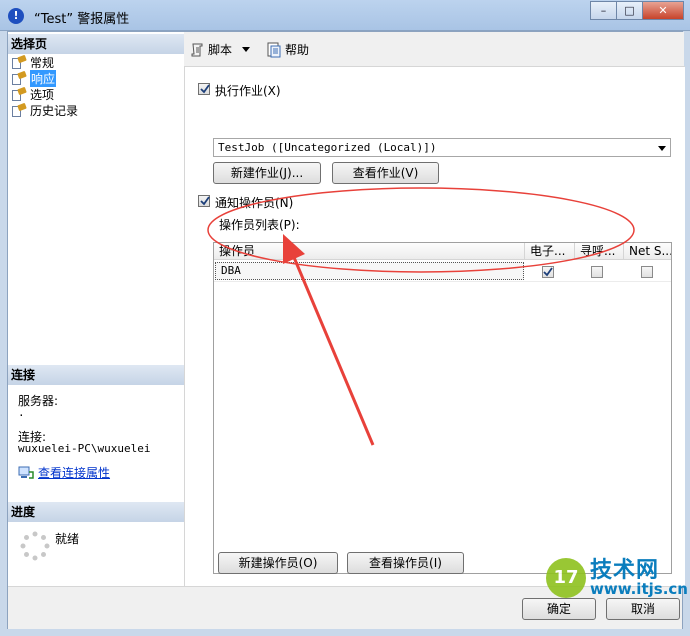  Describe the element at coordinates (647, 272) in the screenshot. I see `net-send-checkbox` at that location.